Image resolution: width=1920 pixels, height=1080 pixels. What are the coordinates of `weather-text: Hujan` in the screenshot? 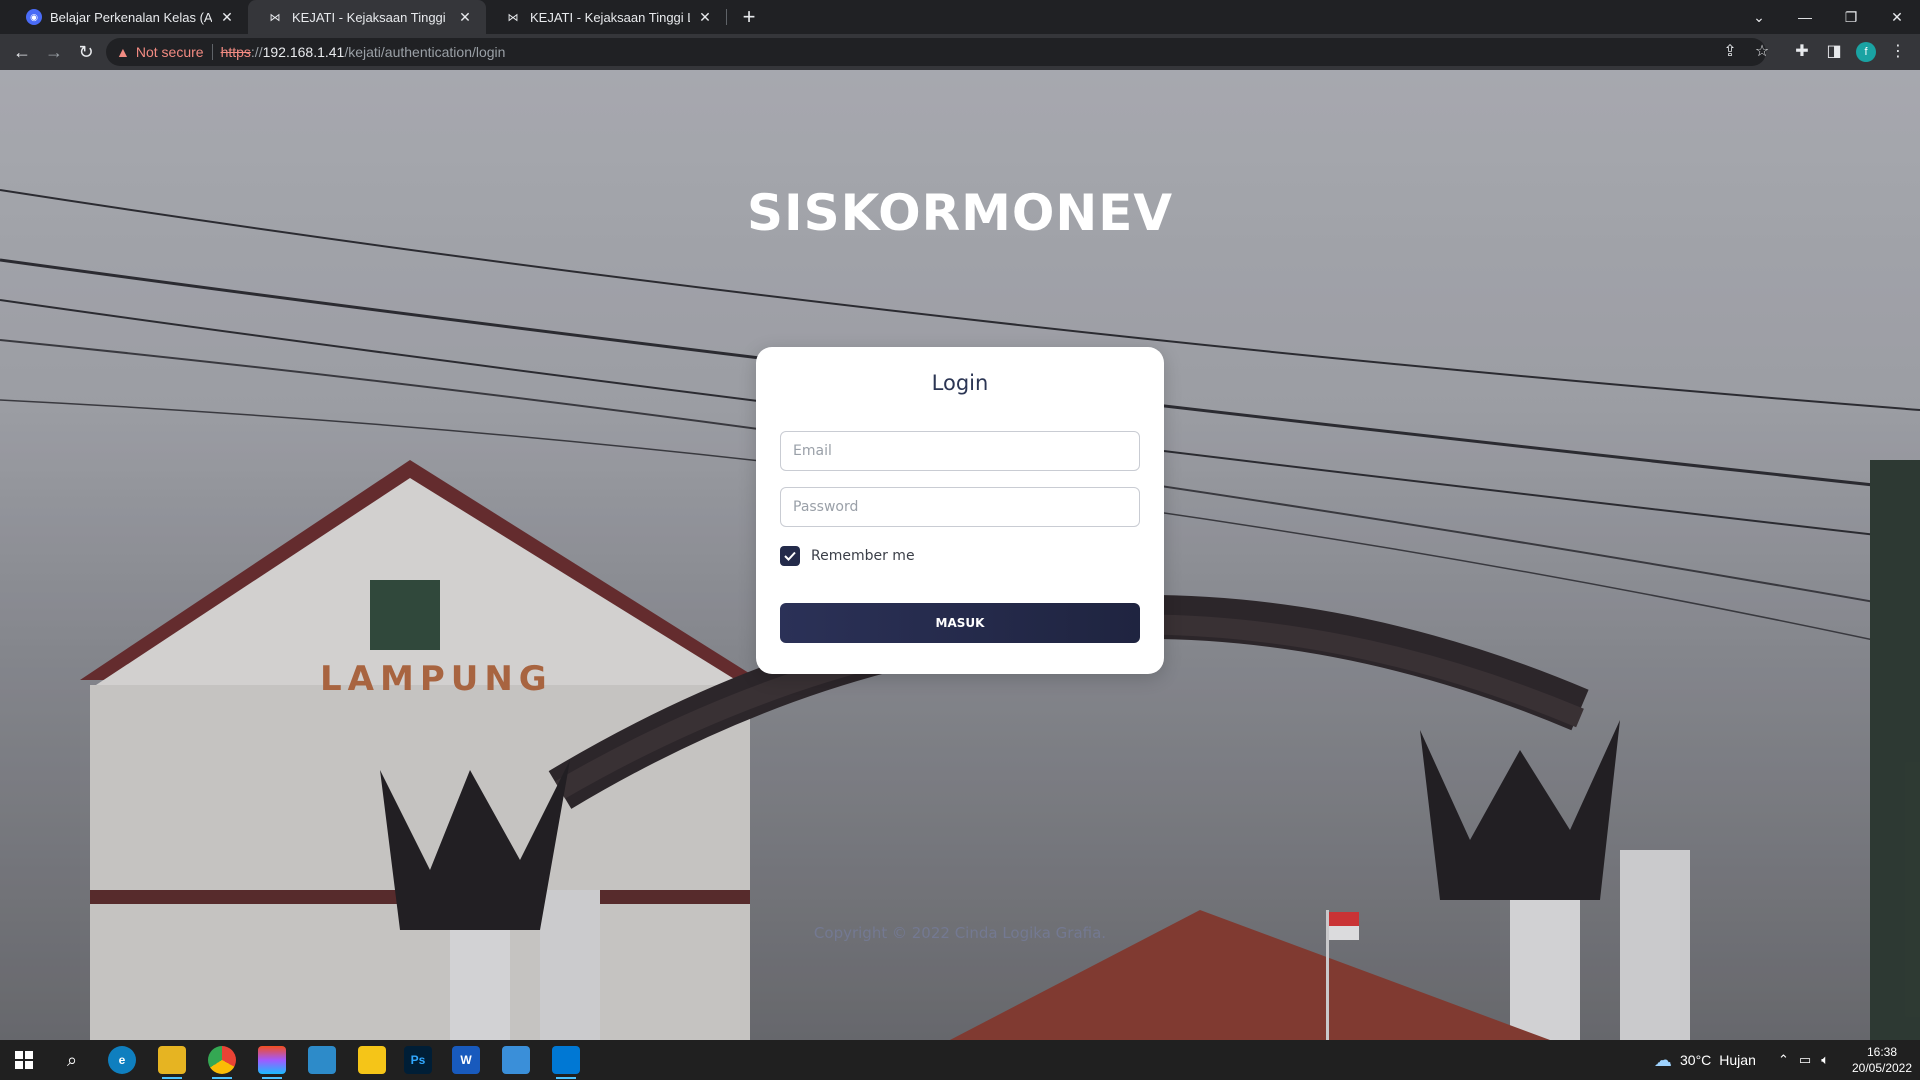 It's located at (1737, 1060).